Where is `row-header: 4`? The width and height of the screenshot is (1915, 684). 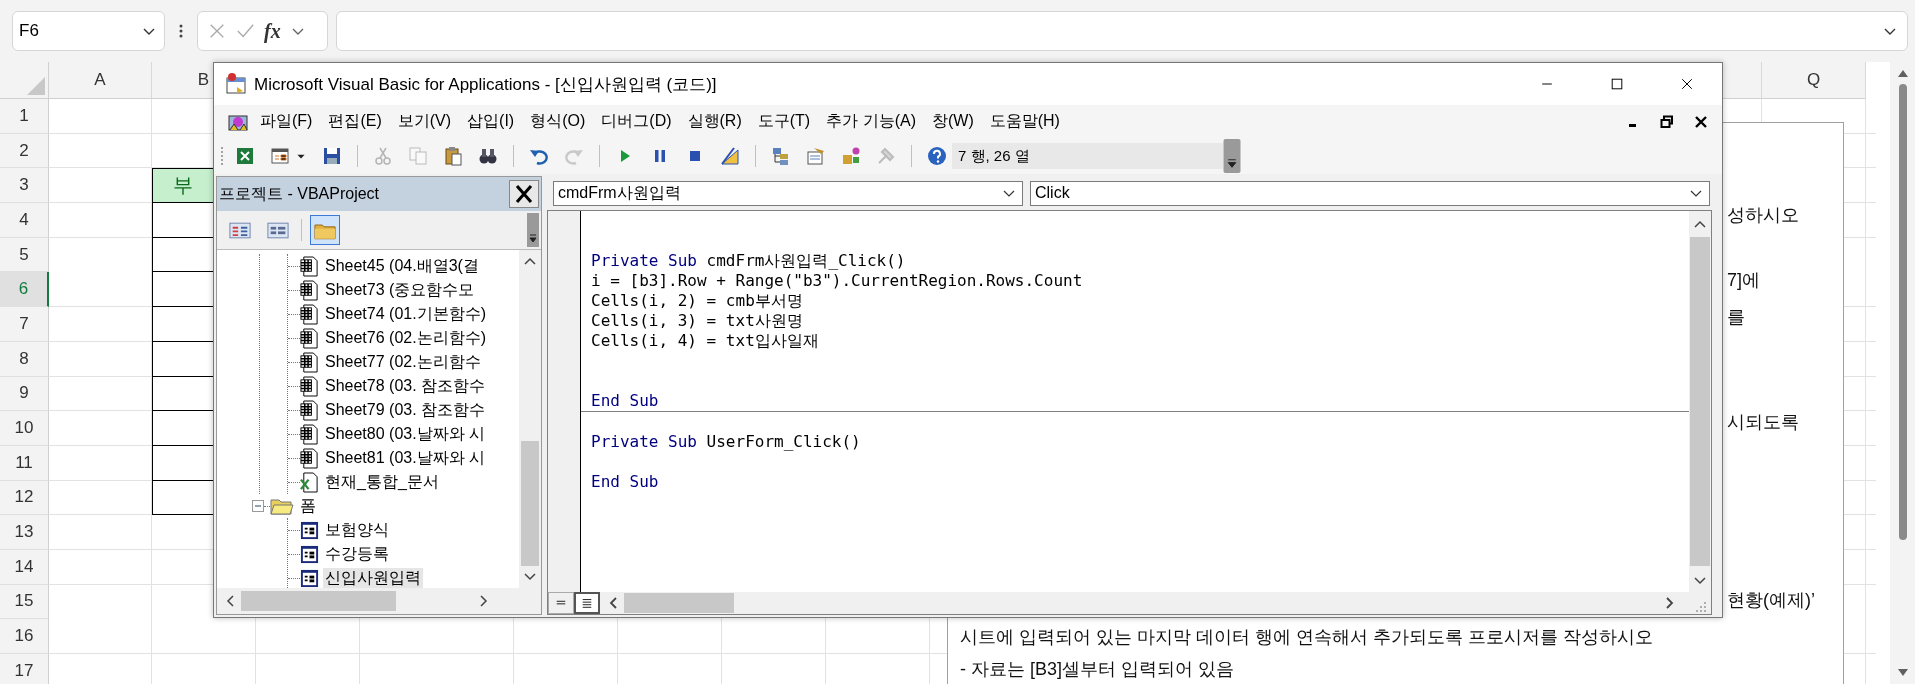
row-header: 4 is located at coordinates (24, 220).